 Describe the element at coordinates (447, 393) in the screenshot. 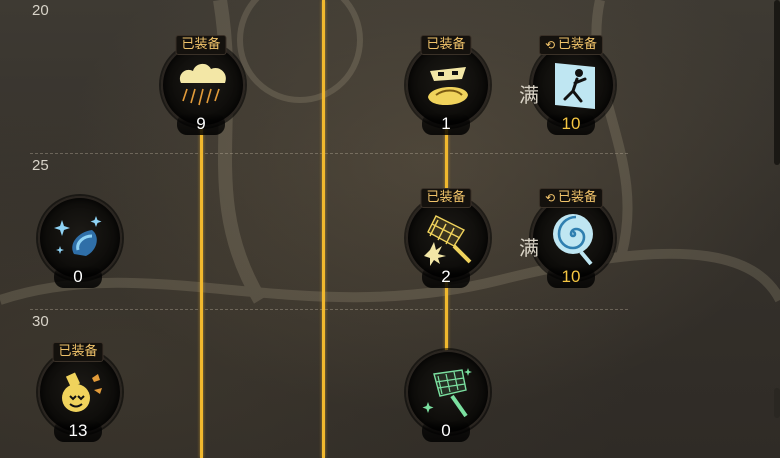

I see `sparkle-swatter-icon` at that location.